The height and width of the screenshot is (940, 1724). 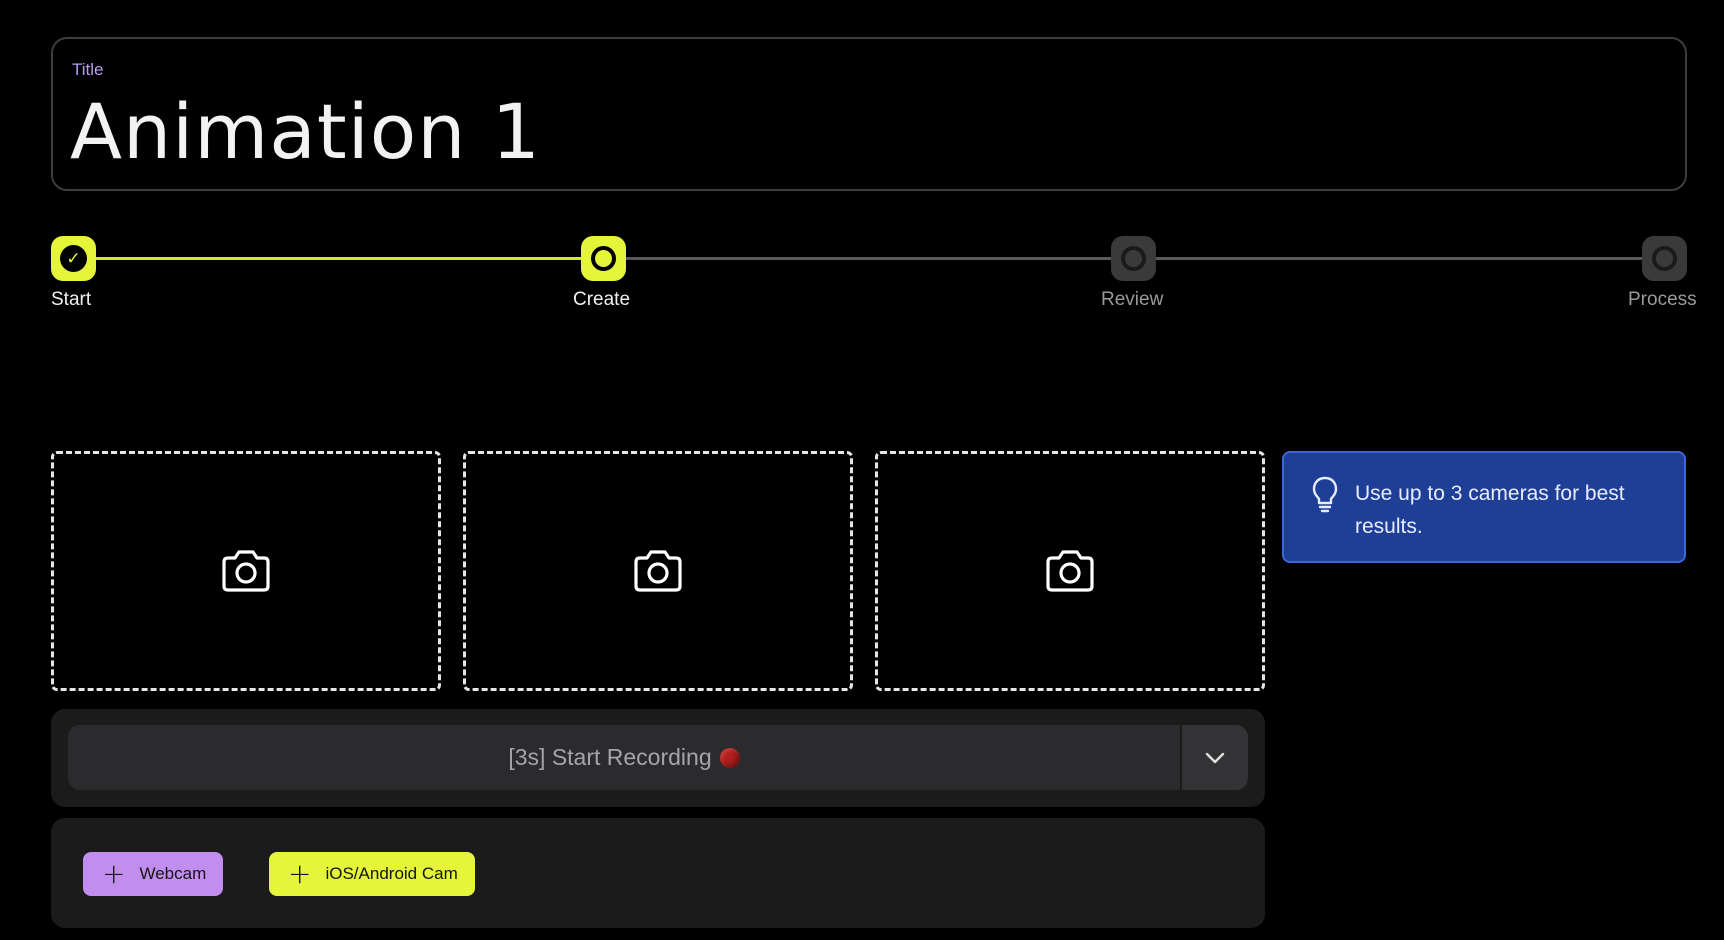 I want to click on checkmark-icon: ✓, so click(x=73, y=258).